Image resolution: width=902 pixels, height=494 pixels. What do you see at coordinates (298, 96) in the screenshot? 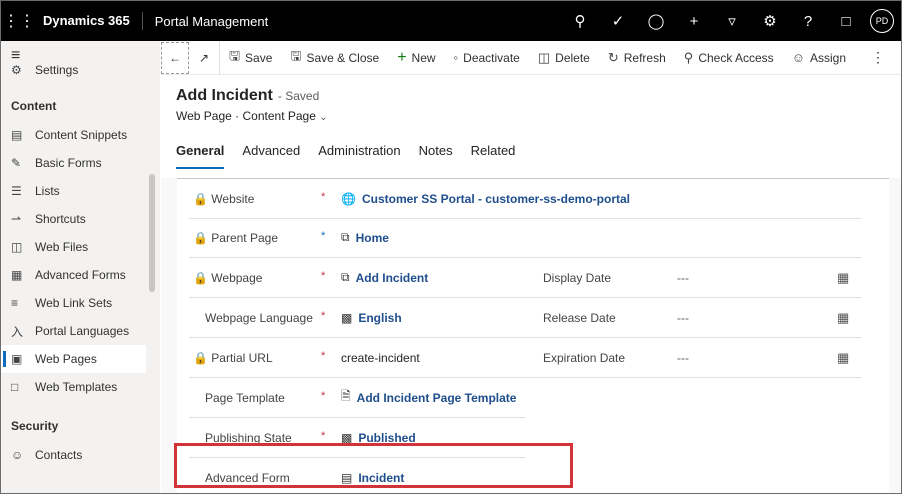
I see `save-status: - Saved` at bounding box center [298, 96].